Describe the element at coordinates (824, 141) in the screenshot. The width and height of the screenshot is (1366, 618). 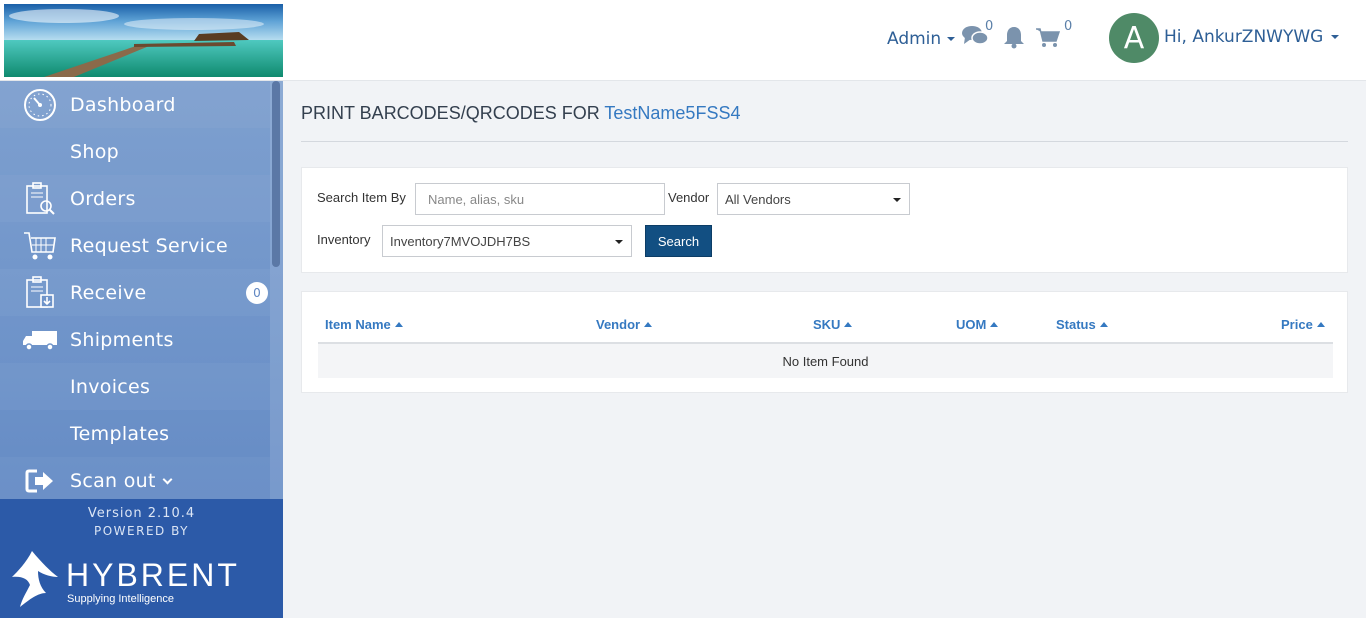
I see `title-divider` at that location.